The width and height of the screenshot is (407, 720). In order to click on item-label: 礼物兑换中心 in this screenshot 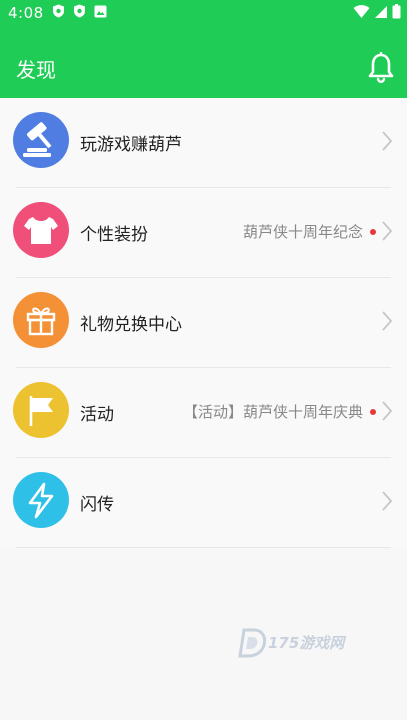, I will do `click(131, 325)`.